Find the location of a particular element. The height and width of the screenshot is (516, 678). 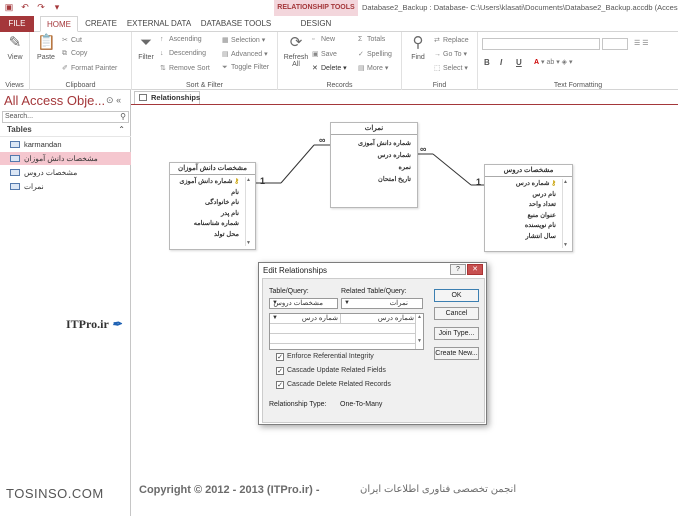

nav-section-tables: Tables ⌃ is located at coordinates (65, 131).